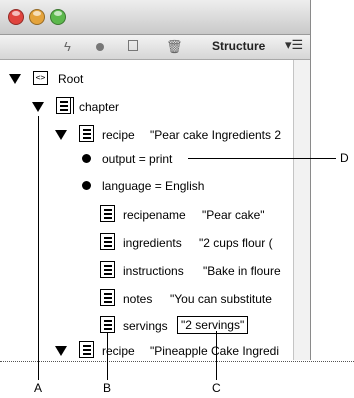 This screenshot has width=354, height=398. I want to click on zoom-light-icon, so click(58, 17).